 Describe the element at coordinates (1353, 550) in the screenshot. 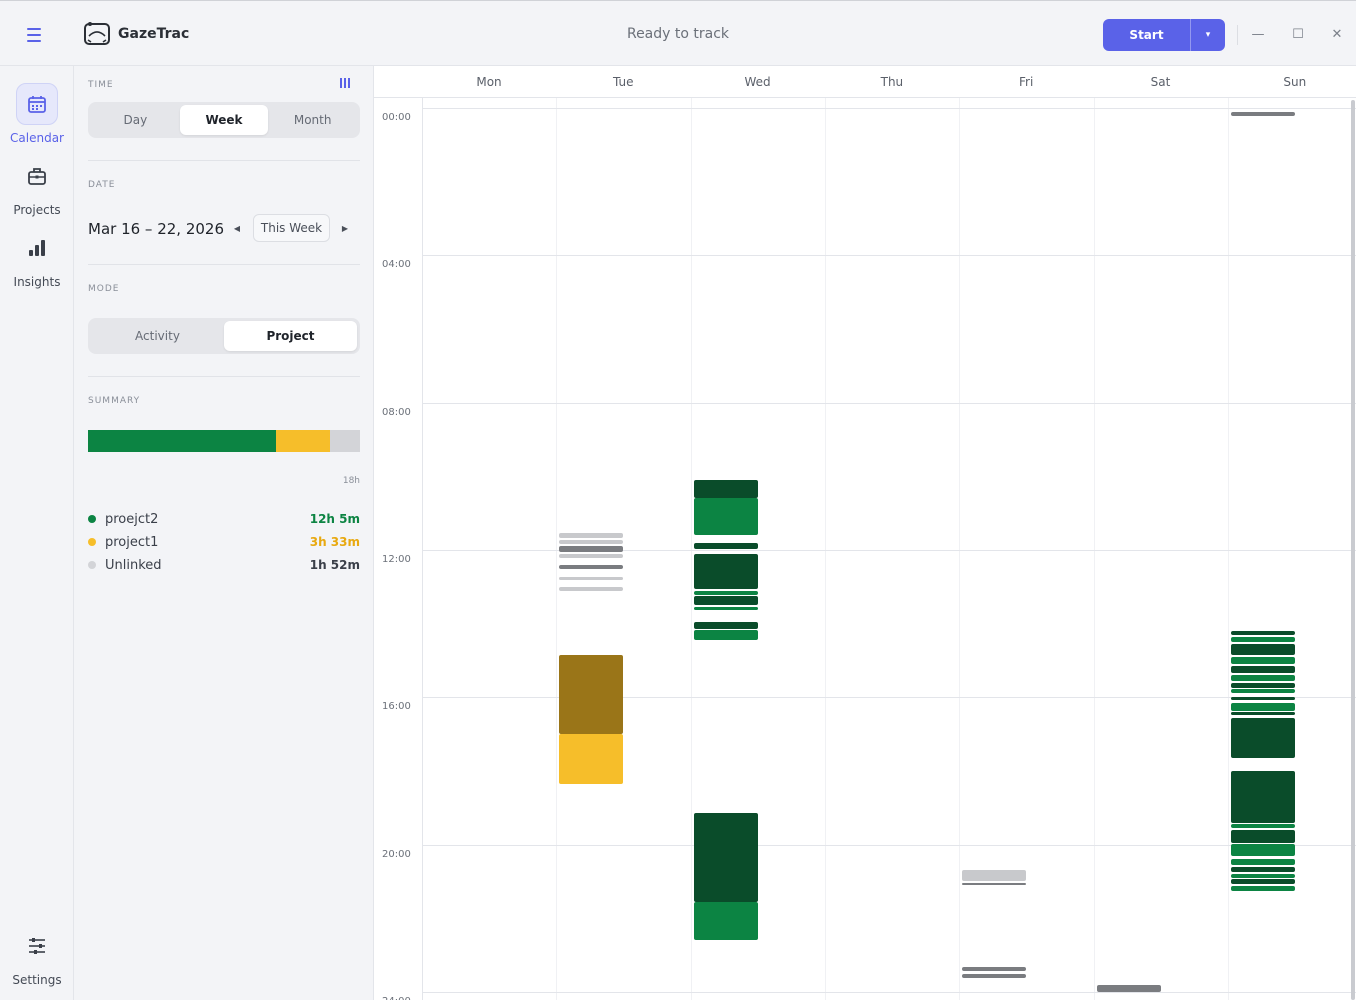

I see `calendar-scrollbar` at that location.